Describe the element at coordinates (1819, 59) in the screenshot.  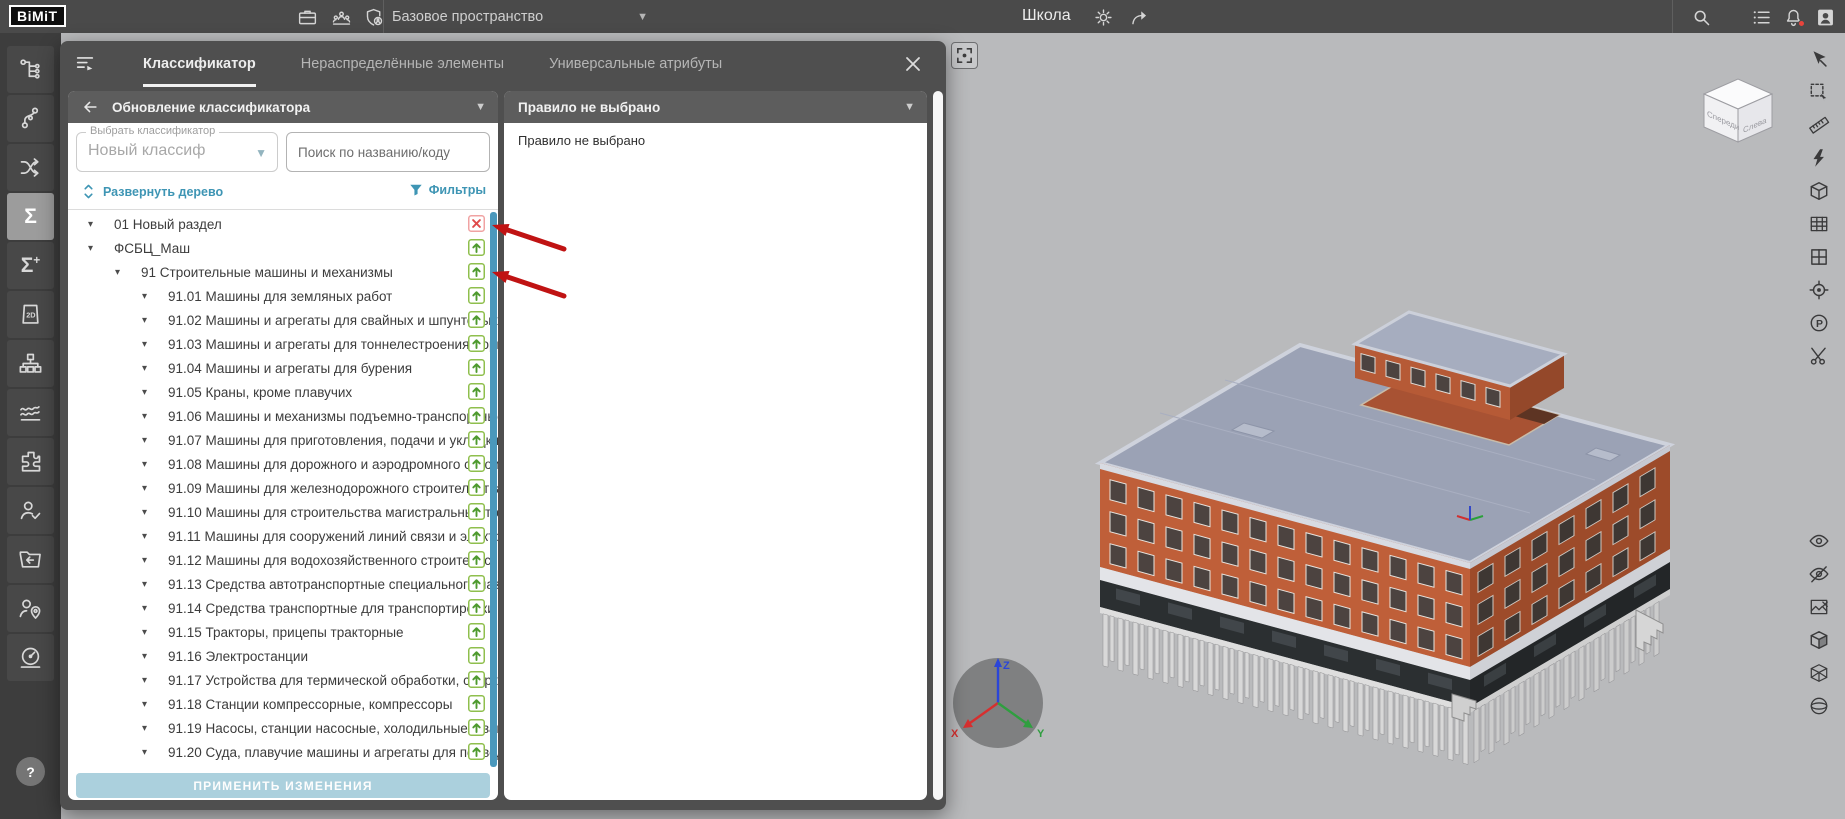
I see `select-tool-icon` at that location.